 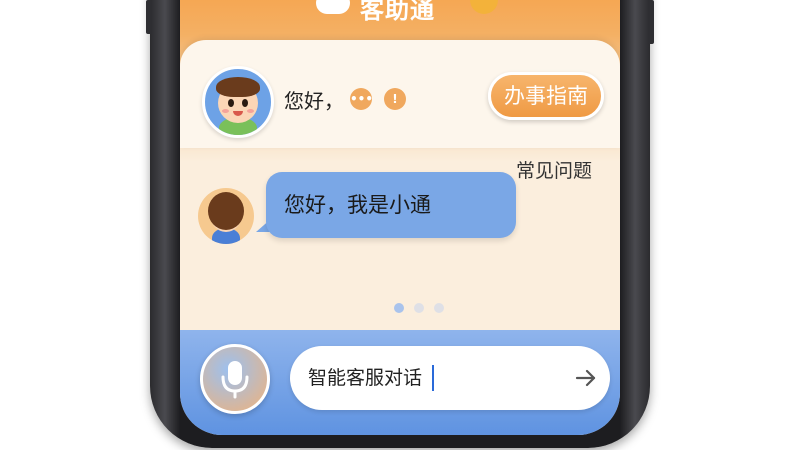 I want to click on app-title: 客助通, so click(x=397, y=12).